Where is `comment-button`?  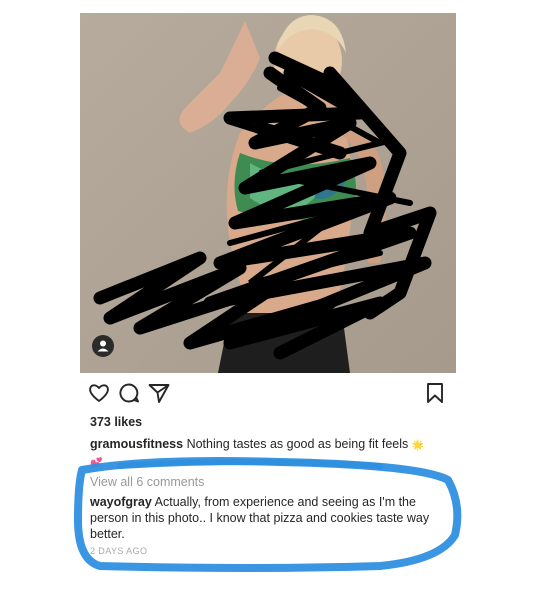 comment-button is located at coordinates (129, 393).